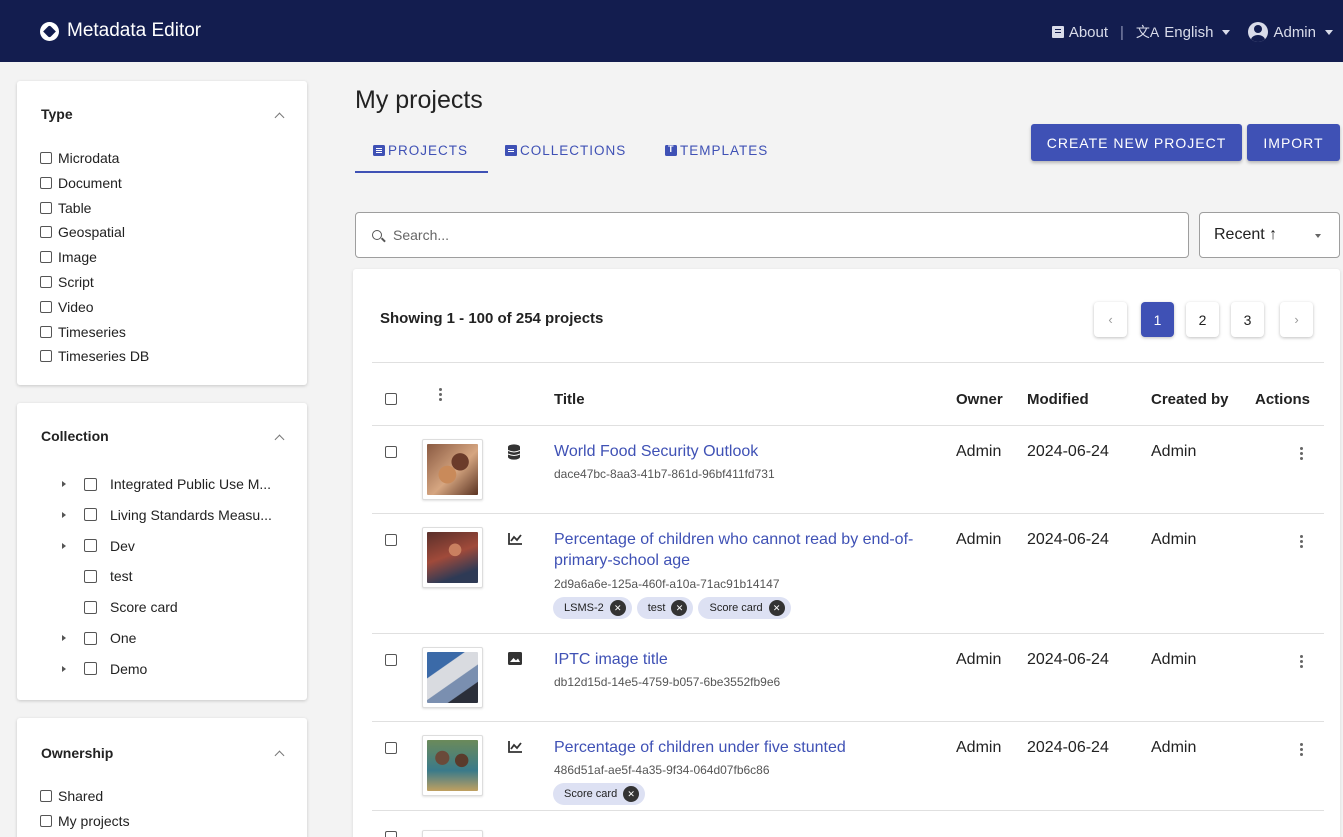 This screenshot has width=1343, height=837. I want to click on tab-templates: TEMPLATES, so click(716, 150).